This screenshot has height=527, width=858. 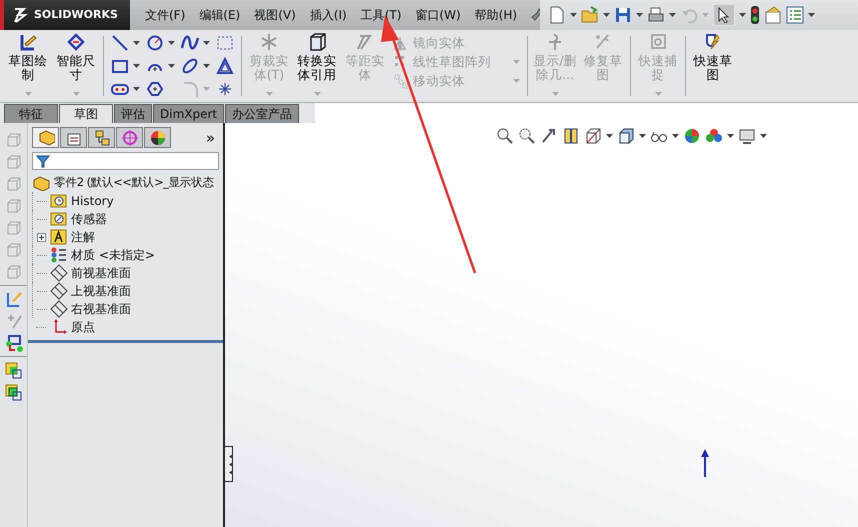 What do you see at coordinates (225, 89) in the screenshot?
I see `point-icon` at bounding box center [225, 89].